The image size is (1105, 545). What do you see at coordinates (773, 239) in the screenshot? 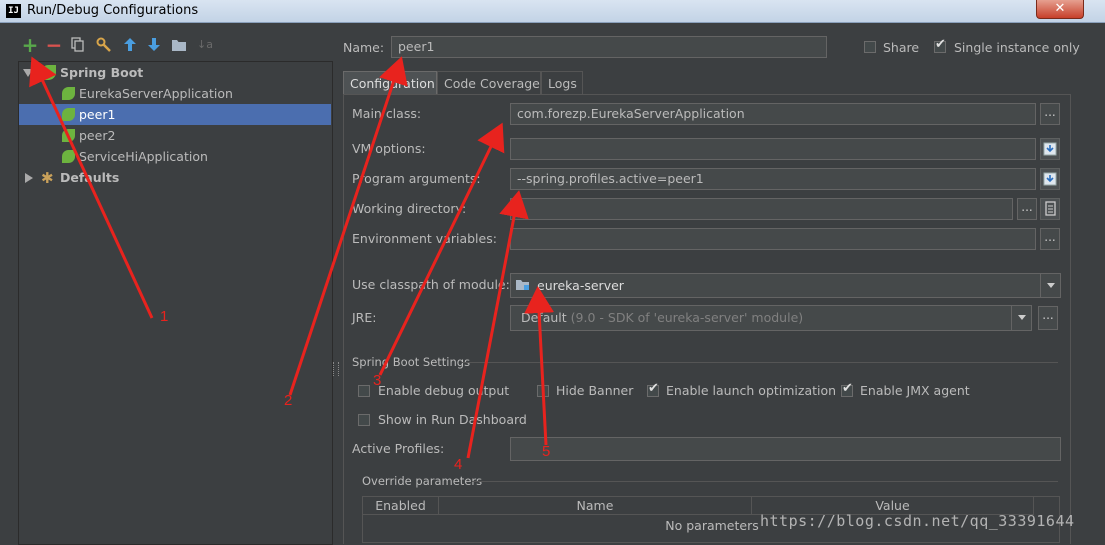
I see `environment-variables-input` at bounding box center [773, 239].